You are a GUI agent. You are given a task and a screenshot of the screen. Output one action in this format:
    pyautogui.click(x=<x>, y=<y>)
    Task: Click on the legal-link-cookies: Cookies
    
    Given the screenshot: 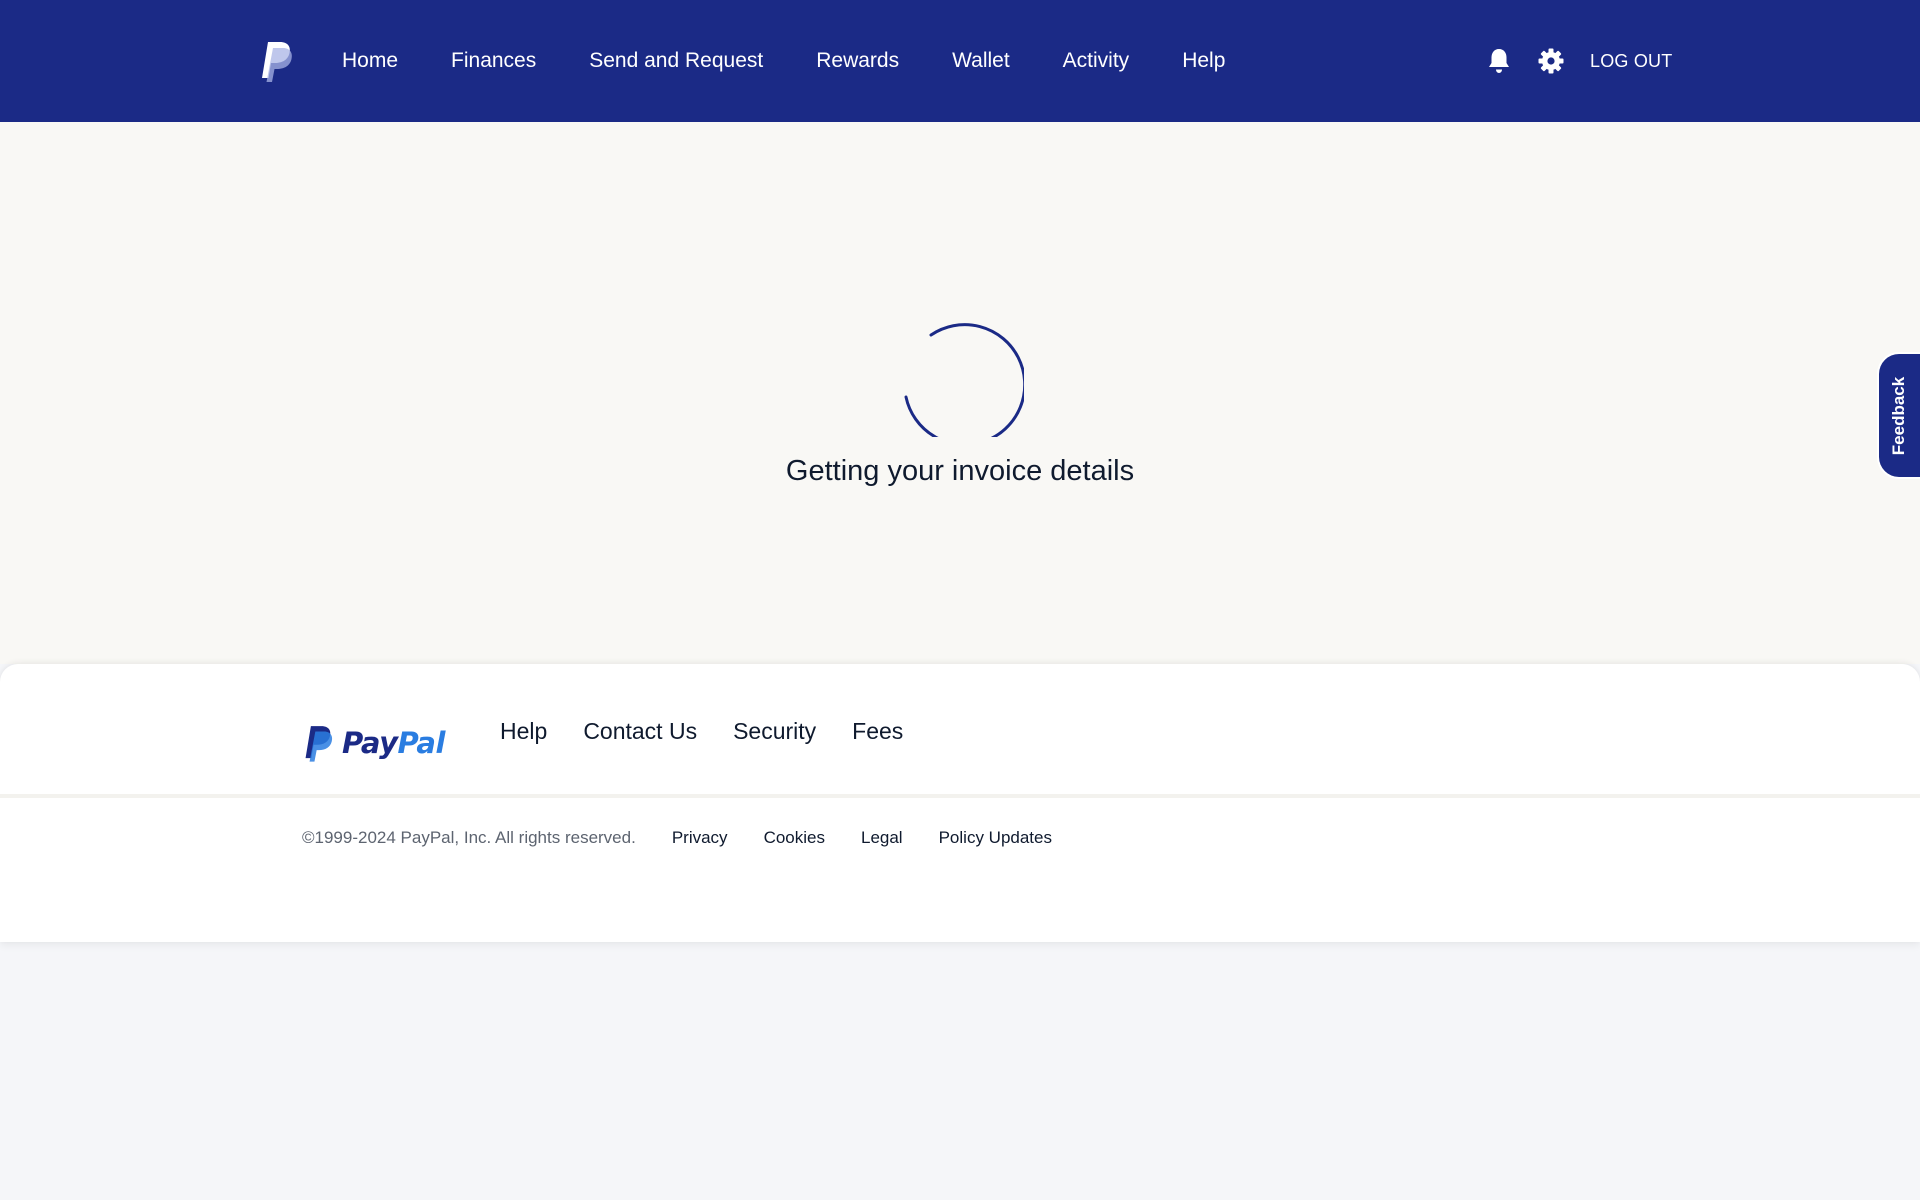 What is the action you would take?
    pyautogui.click(x=794, y=838)
    